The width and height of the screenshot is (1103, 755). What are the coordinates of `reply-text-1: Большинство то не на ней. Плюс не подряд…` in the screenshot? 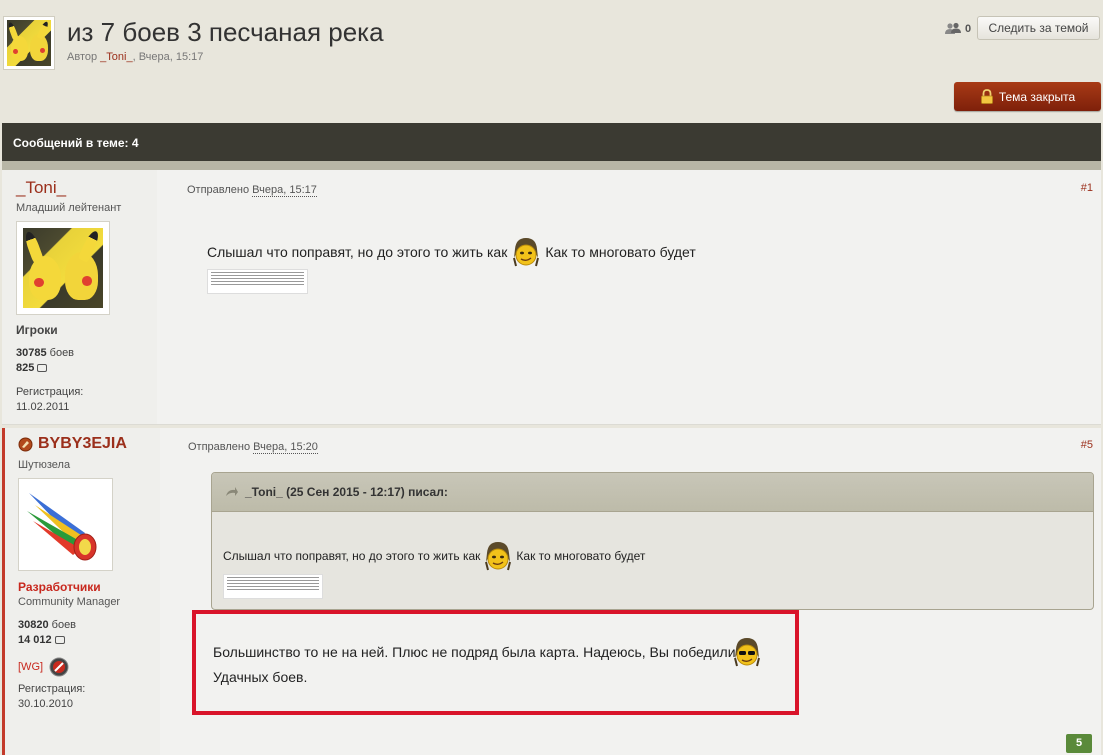 It's located at (474, 652).